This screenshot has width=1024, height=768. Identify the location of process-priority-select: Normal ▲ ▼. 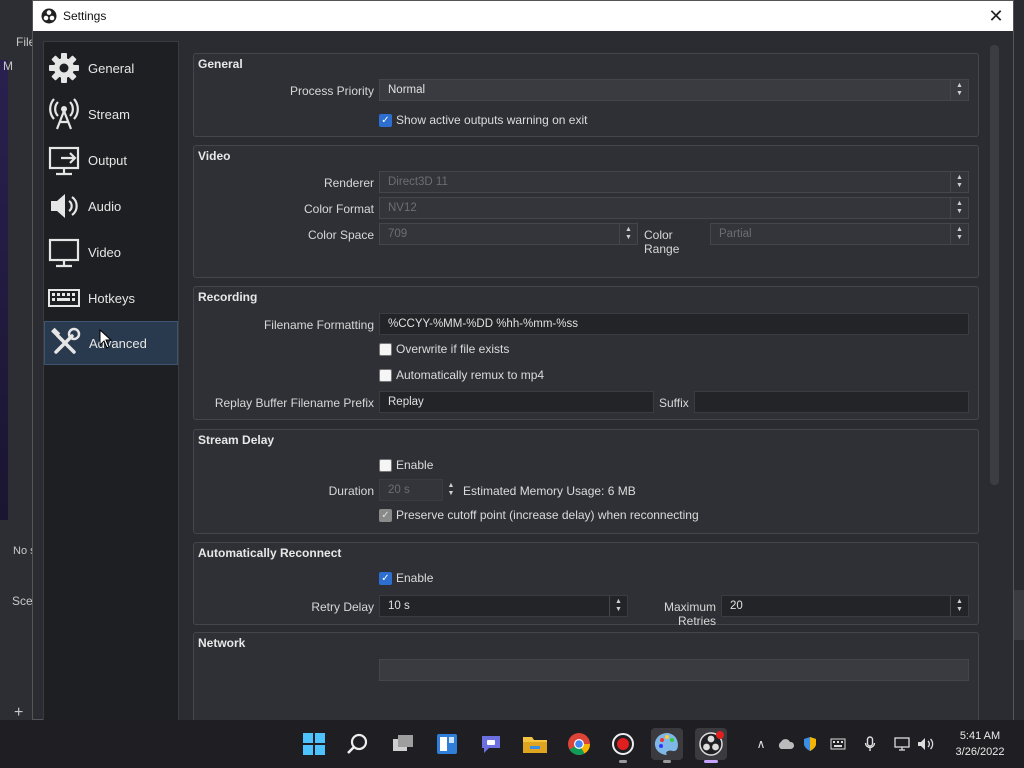
(674, 90).